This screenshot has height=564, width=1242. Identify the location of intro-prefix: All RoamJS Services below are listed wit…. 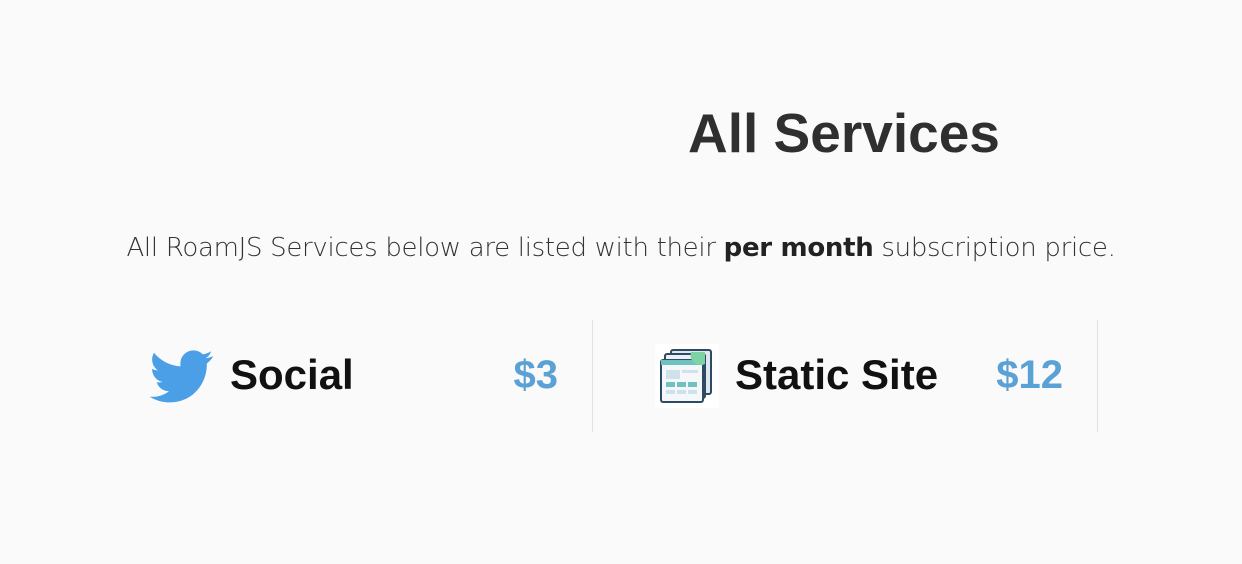
(425, 248).